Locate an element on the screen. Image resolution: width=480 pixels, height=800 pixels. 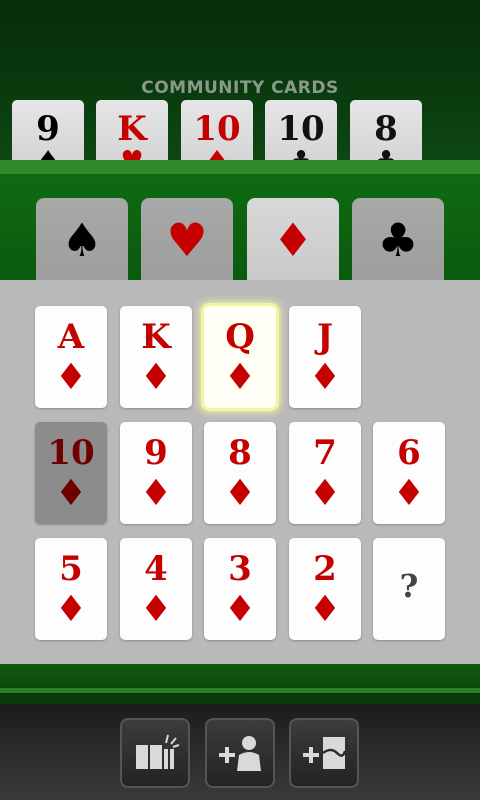
add-player-icon is located at coordinates (240, 753).